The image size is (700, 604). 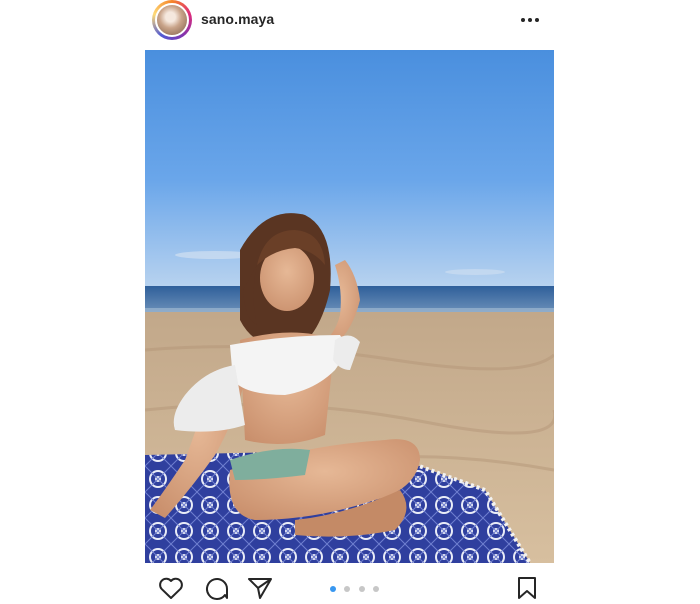 I want to click on post-header: sano.maya, so click(x=352, y=21).